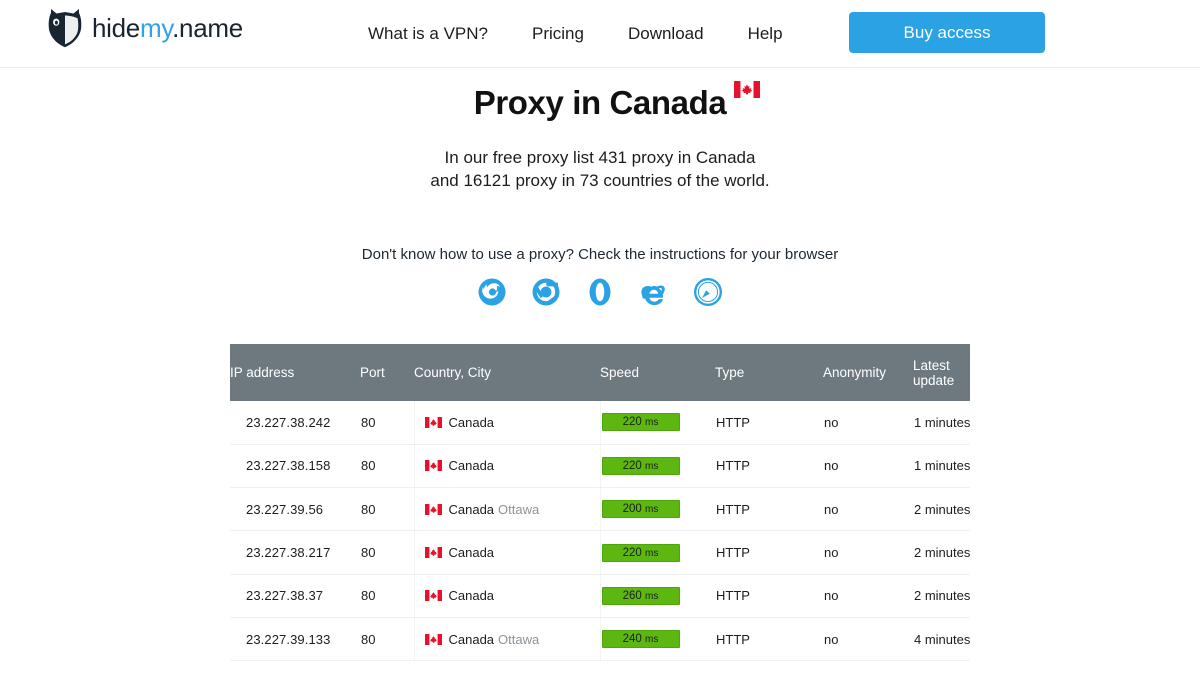 This screenshot has width=1200, height=676. I want to click on speed-value: 240, so click(632, 639).